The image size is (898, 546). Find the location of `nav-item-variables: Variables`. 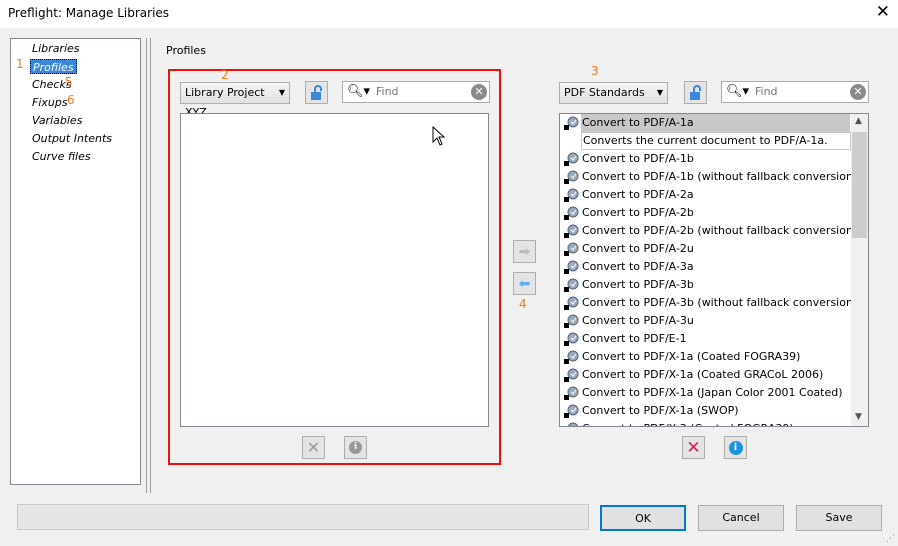

nav-item-variables: Variables is located at coordinates (57, 120).